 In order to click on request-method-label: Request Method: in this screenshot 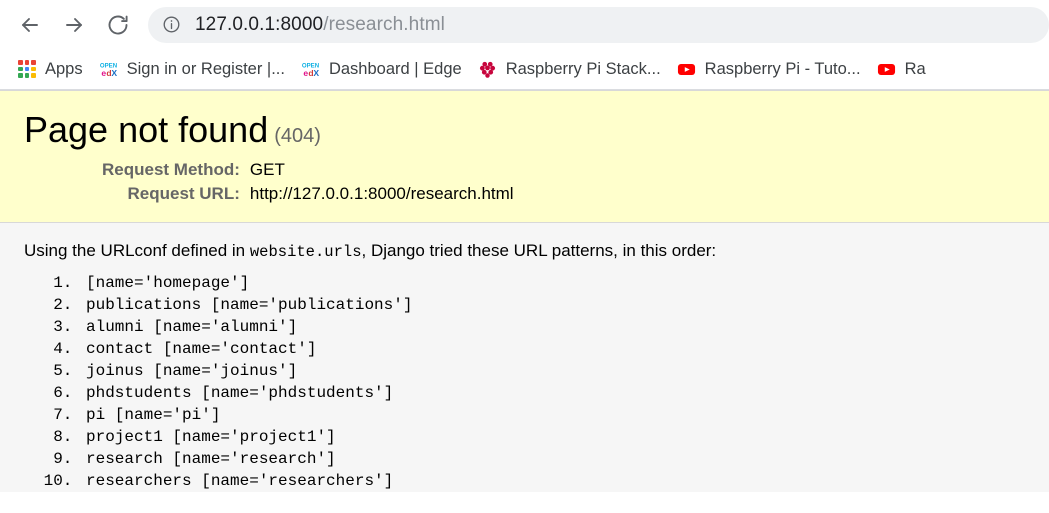, I will do `click(171, 170)`.